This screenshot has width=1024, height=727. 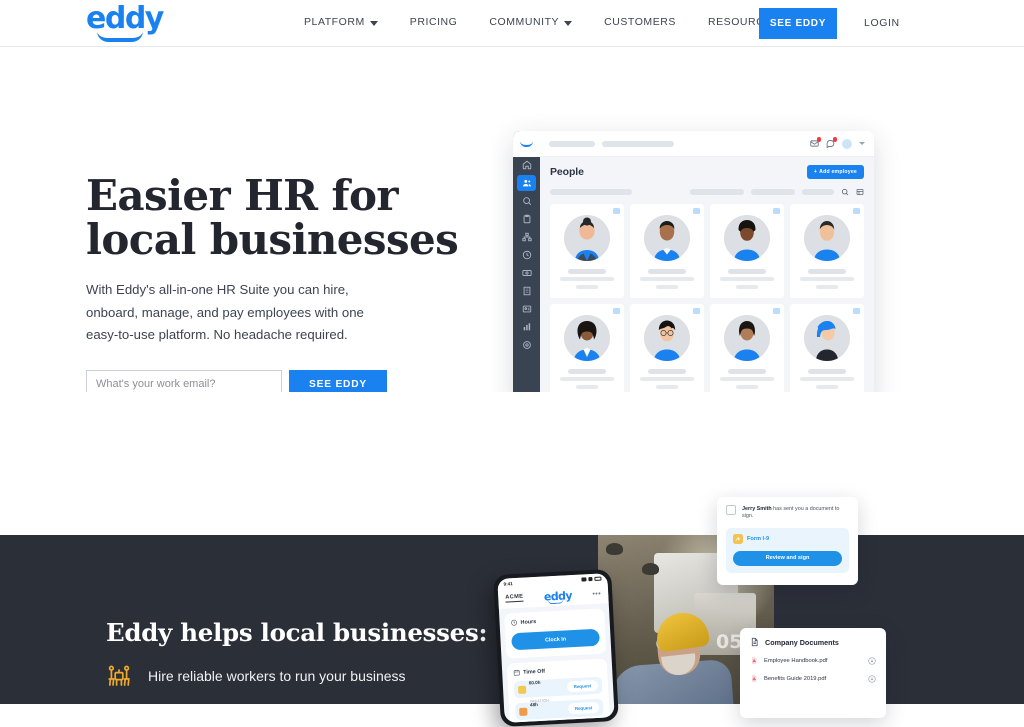 What do you see at coordinates (798, 23) in the screenshot?
I see `header-see-eddy-button: SEE EDDY` at bounding box center [798, 23].